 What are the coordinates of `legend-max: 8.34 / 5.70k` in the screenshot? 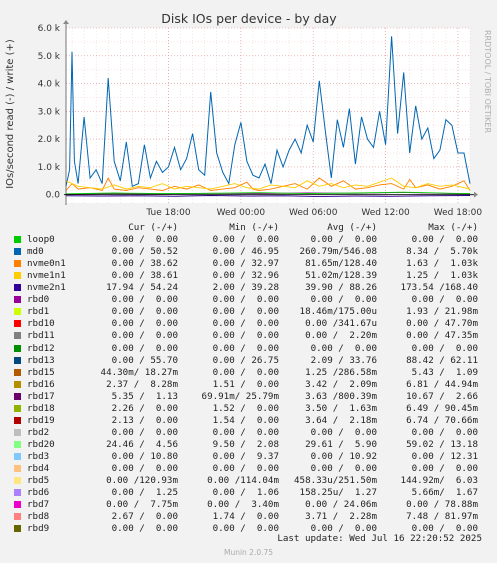 It's located at (442, 252).